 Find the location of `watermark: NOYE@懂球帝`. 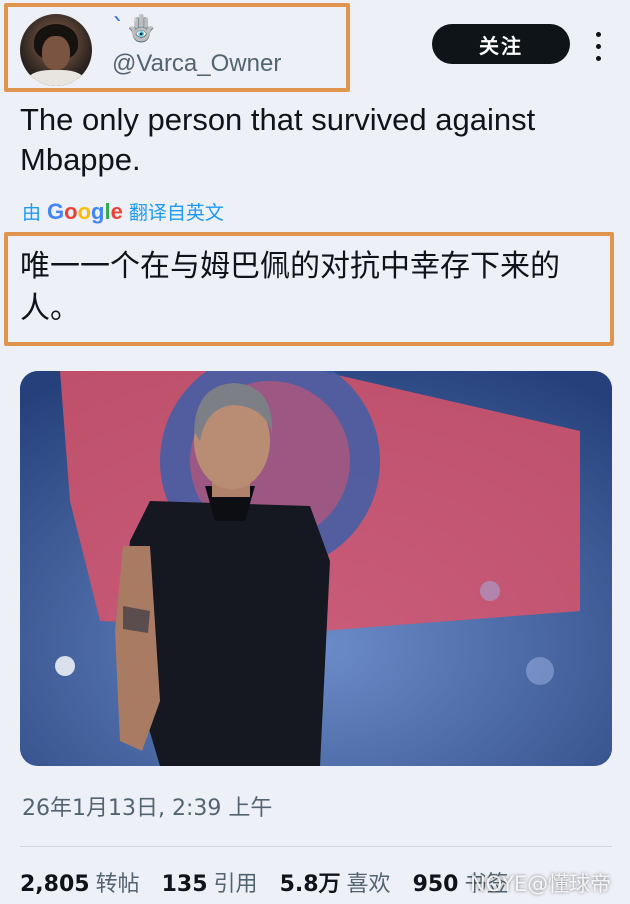

watermark: NOYE@懂球帝 is located at coordinates (541, 884).